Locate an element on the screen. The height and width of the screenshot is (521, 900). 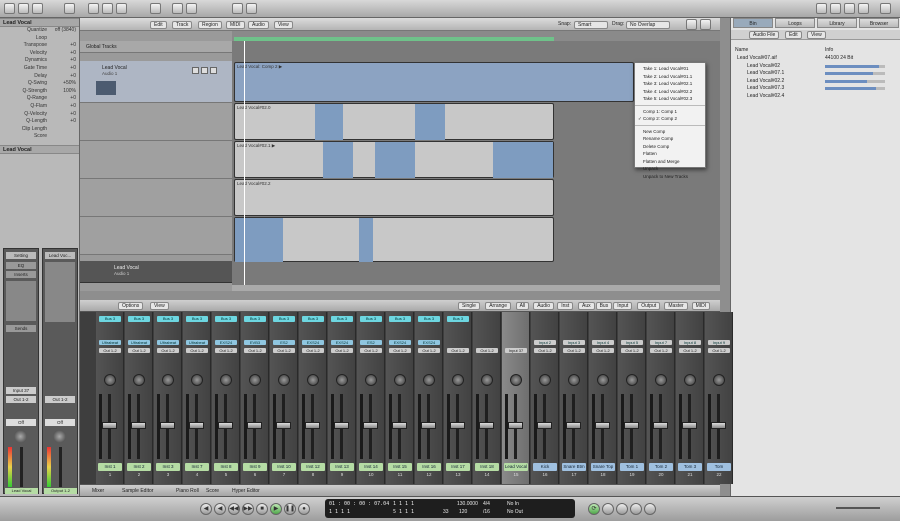
param-row: Q-Flam +0 is located at coordinates (39, 107).